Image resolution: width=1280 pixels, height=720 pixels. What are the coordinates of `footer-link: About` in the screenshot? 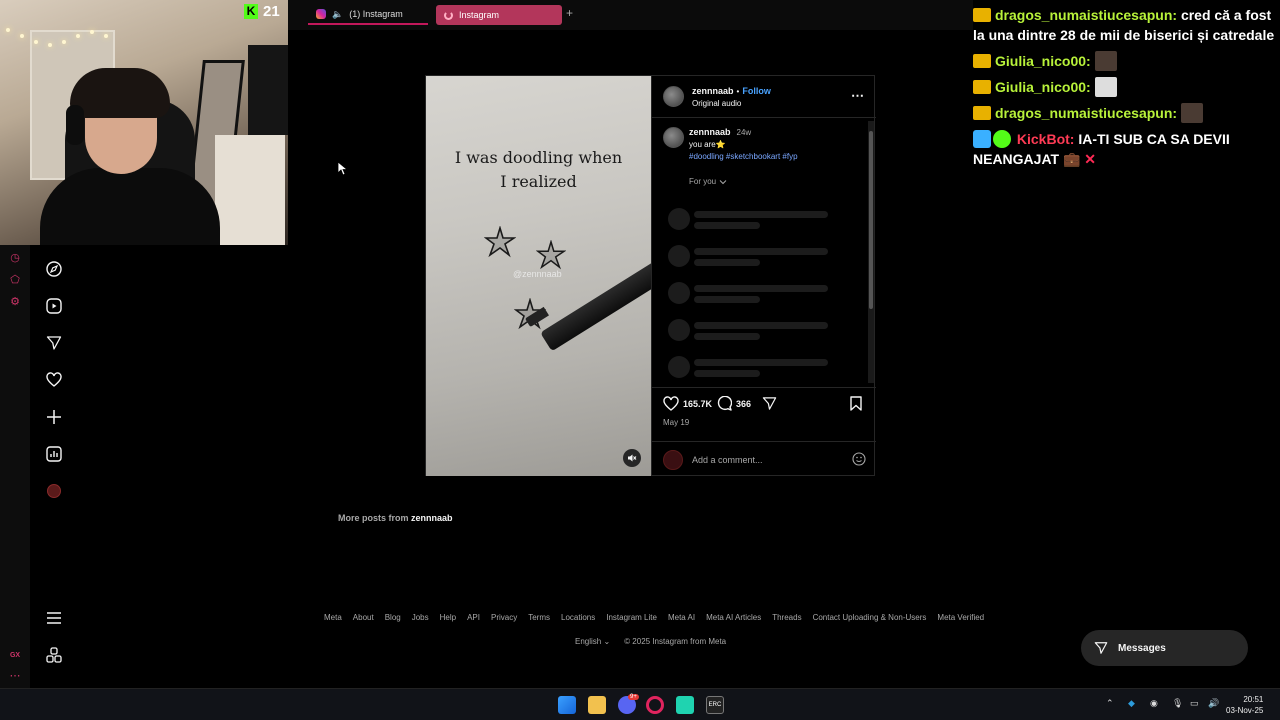 It's located at (363, 617).